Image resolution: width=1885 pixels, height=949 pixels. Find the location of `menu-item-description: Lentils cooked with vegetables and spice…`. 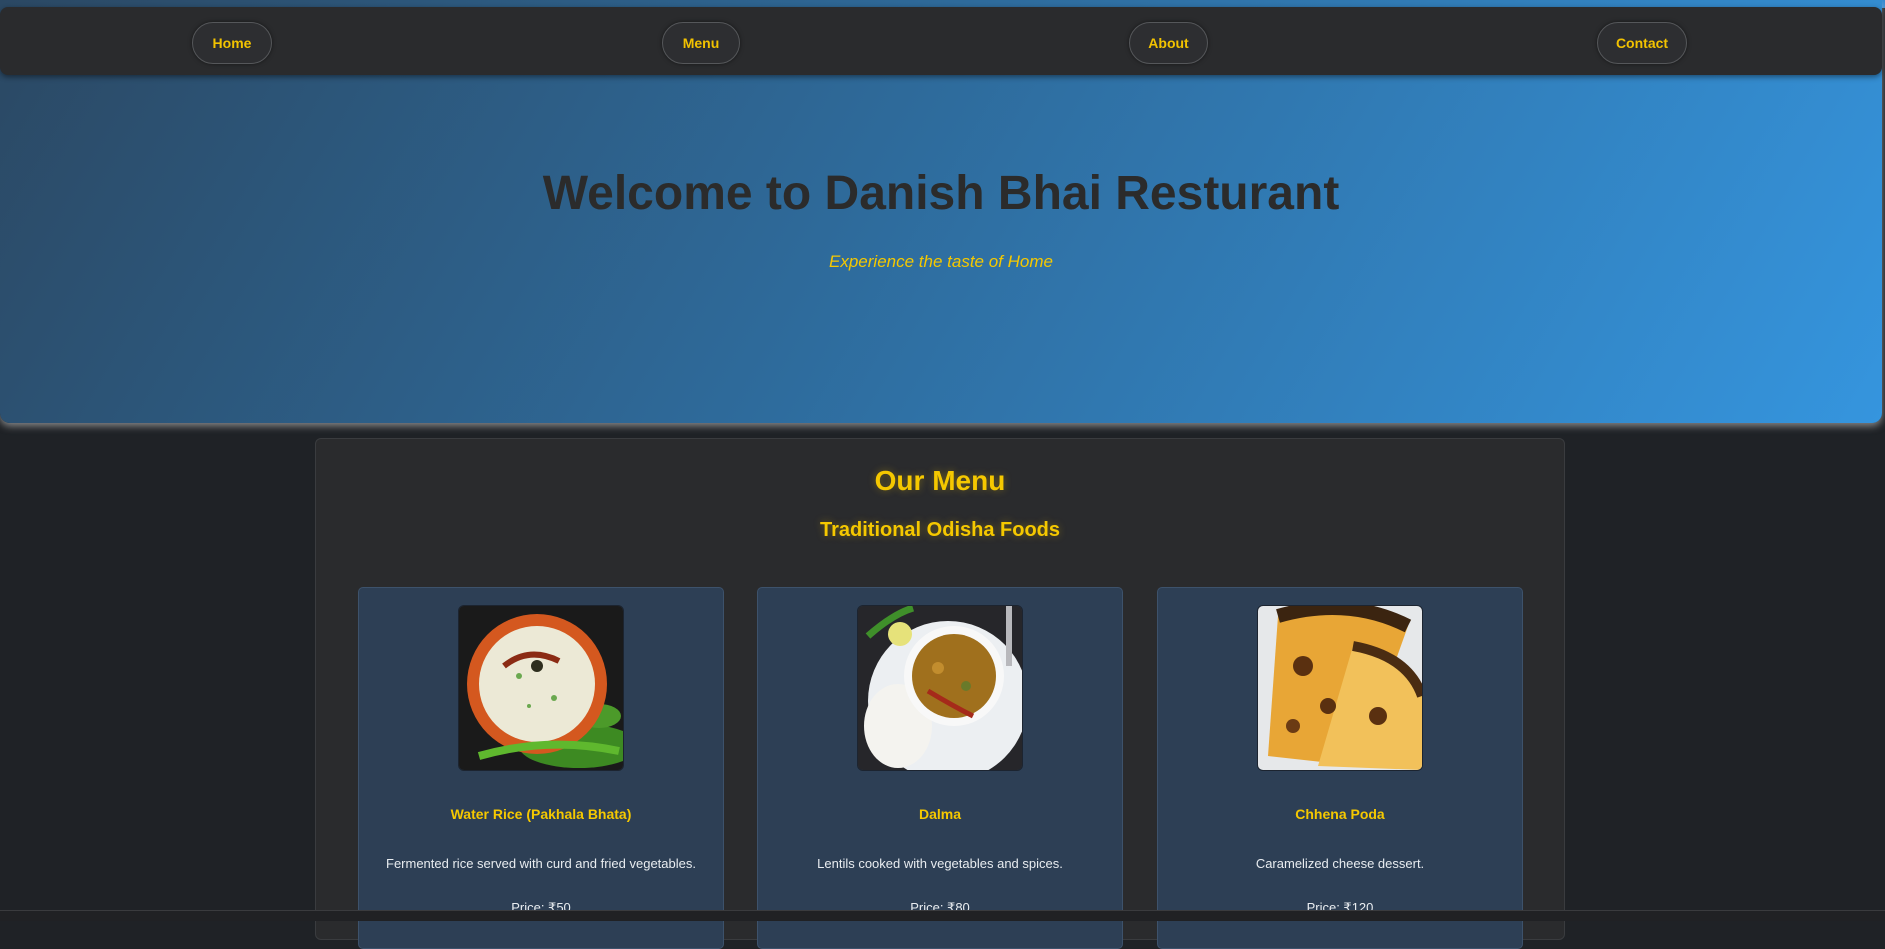

menu-item-description: Lentils cooked with vegetables and spice… is located at coordinates (940, 863).